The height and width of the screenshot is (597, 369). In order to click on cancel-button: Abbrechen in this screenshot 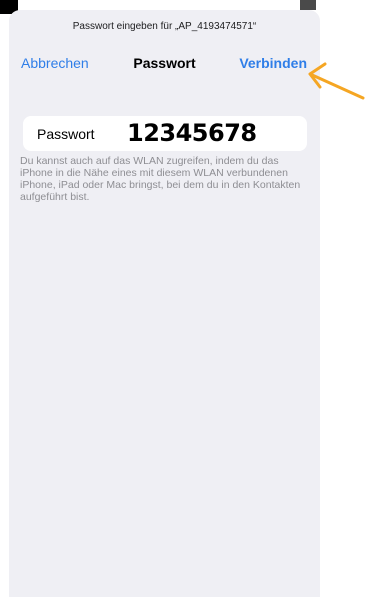, I will do `click(55, 63)`.